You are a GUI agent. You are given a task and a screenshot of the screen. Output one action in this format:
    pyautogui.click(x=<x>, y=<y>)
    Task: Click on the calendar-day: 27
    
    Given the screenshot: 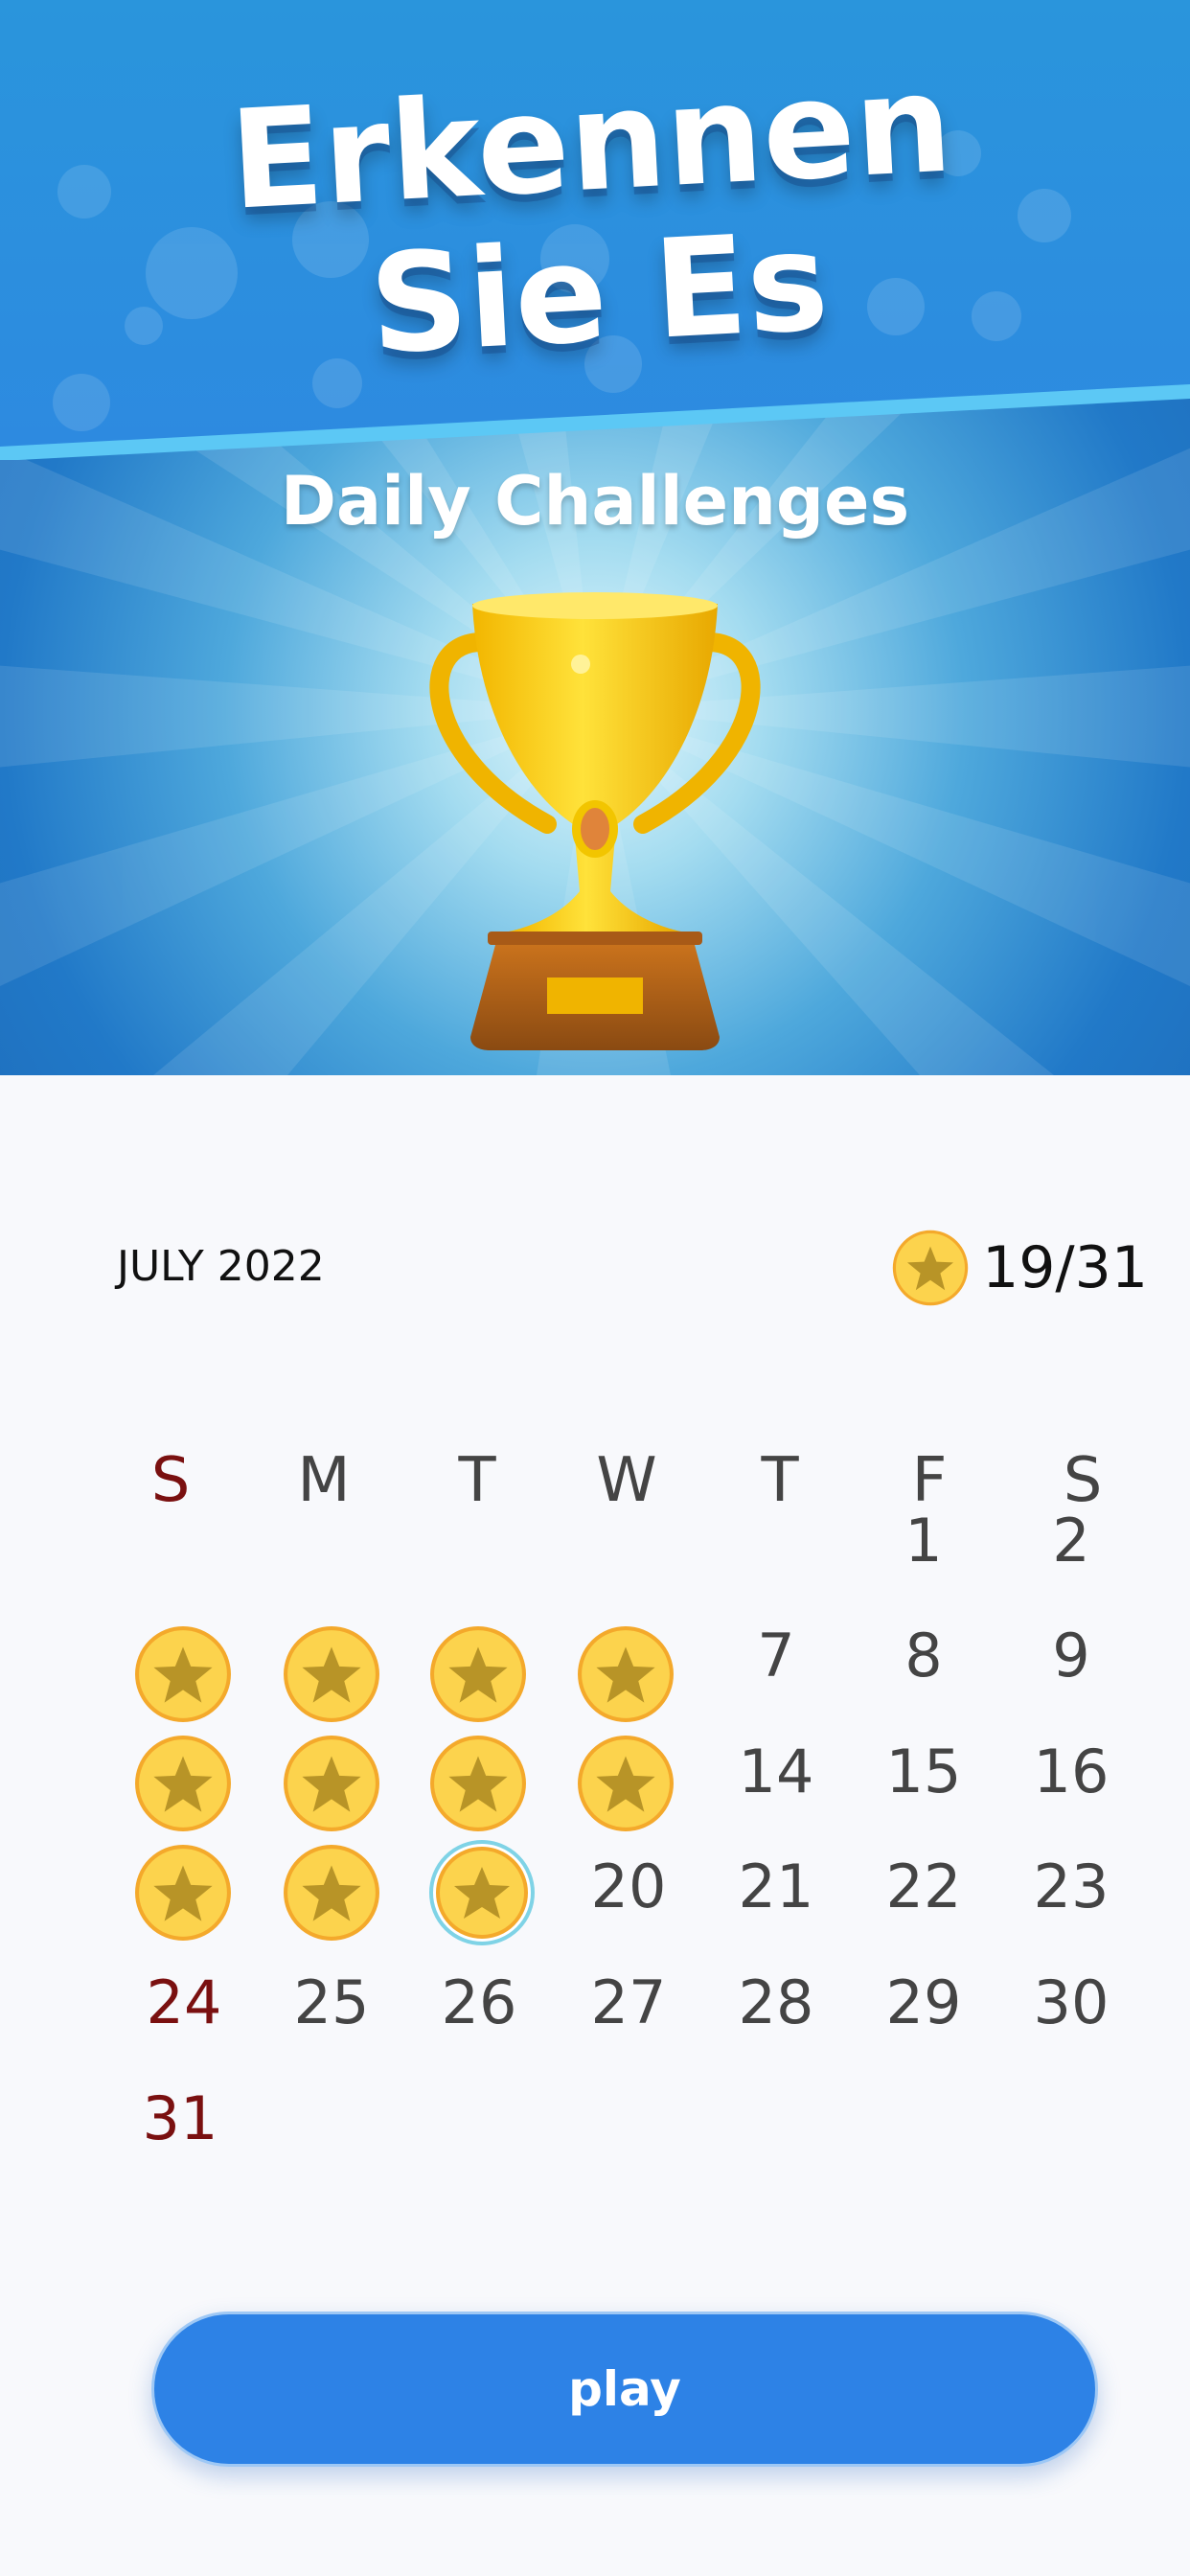 What is the action you would take?
    pyautogui.click(x=629, y=2002)
    